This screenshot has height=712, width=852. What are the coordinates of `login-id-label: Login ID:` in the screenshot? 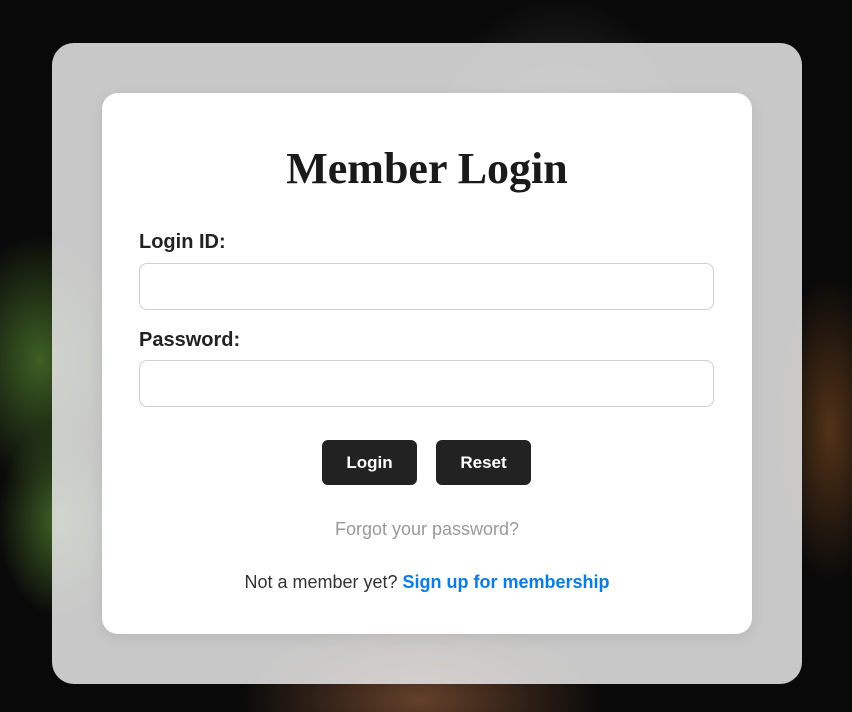 It's located at (182, 242).